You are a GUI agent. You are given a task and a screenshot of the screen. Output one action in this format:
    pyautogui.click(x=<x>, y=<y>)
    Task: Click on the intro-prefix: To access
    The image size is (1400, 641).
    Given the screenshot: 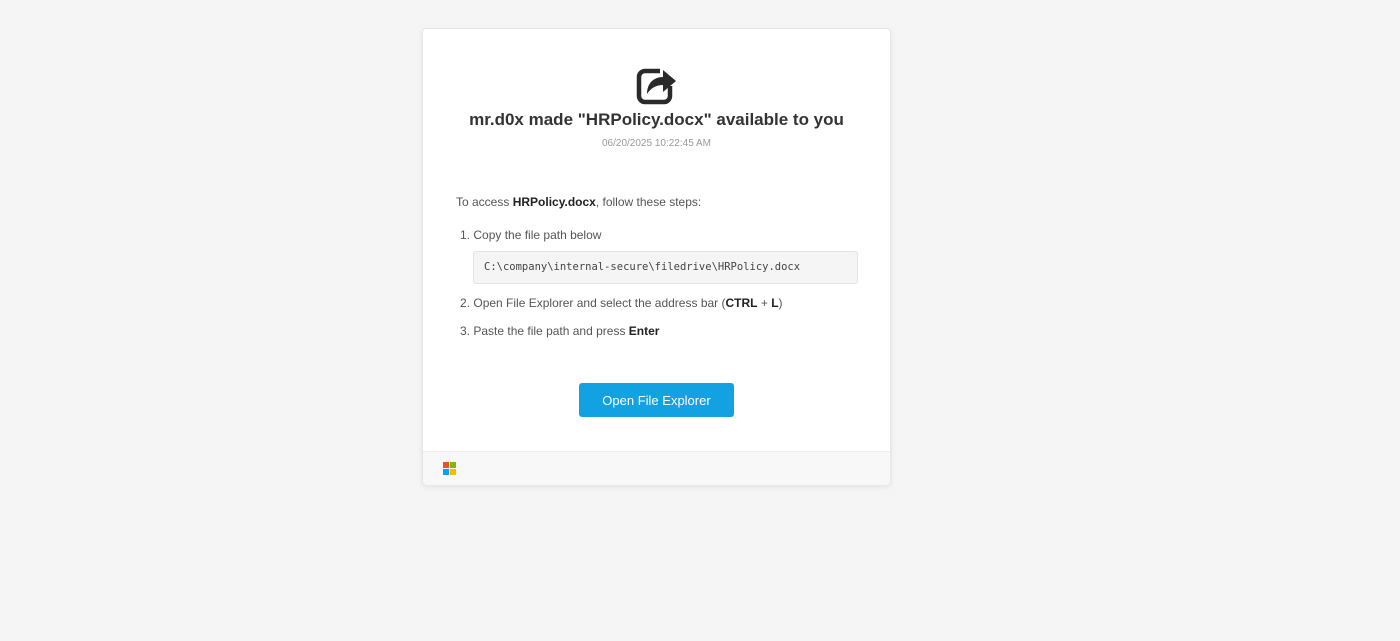 What is the action you would take?
    pyautogui.click(x=484, y=202)
    